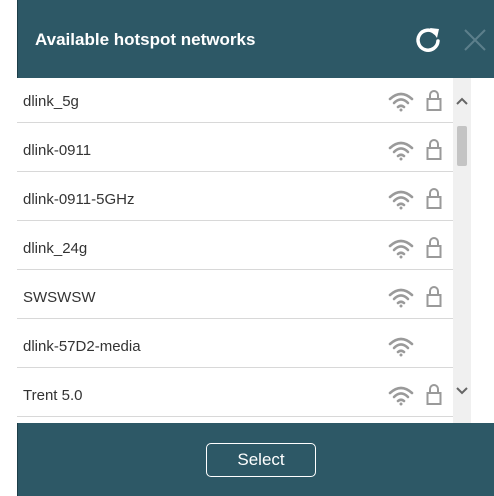 The height and width of the screenshot is (496, 494). What do you see at coordinates (462, 146) in the screenshot?
I see `scrollbar-thumb` at bounding box center [462, 146].